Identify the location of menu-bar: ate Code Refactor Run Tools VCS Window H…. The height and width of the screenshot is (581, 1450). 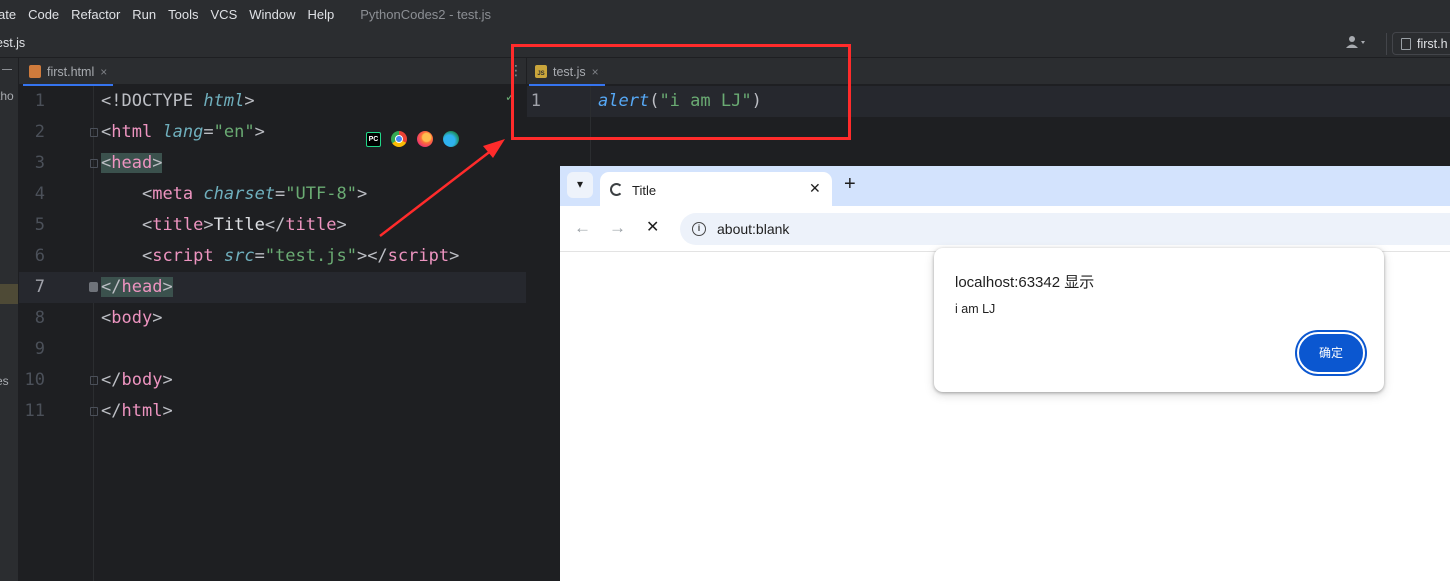
(725, 14).